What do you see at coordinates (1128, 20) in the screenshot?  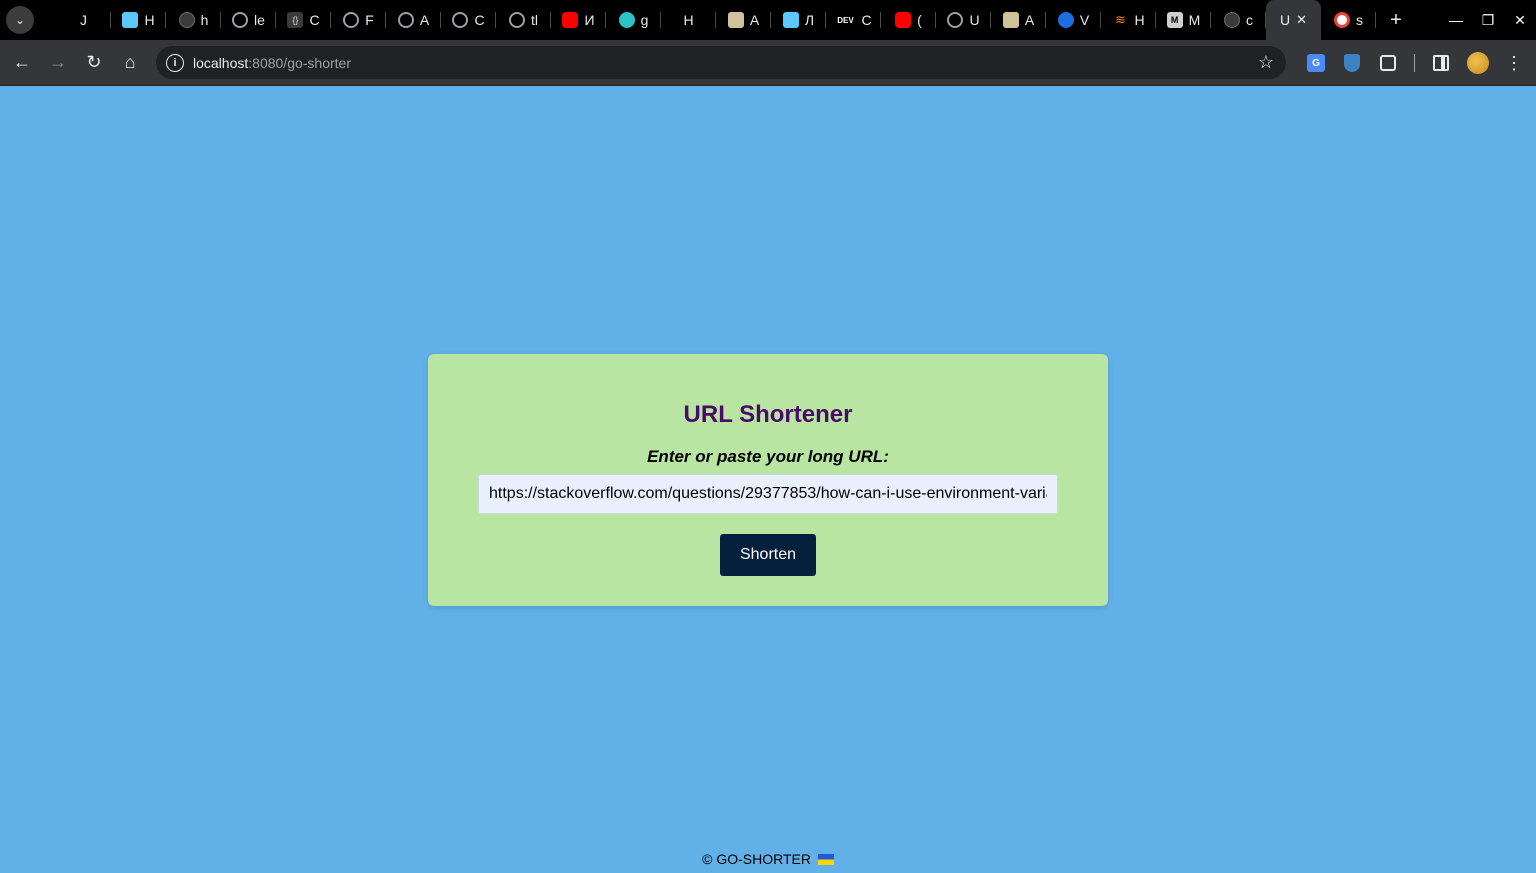 I see `tab: ≋ H` at bounding box center [1128, 20].